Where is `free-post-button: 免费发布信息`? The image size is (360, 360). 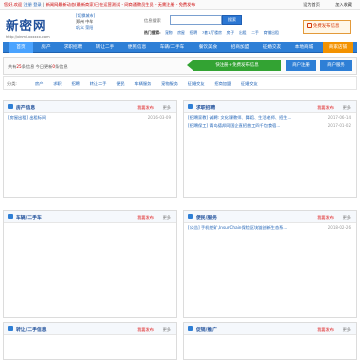
free-post-button: 免费发布信息 is located at coordinates (327, 27).